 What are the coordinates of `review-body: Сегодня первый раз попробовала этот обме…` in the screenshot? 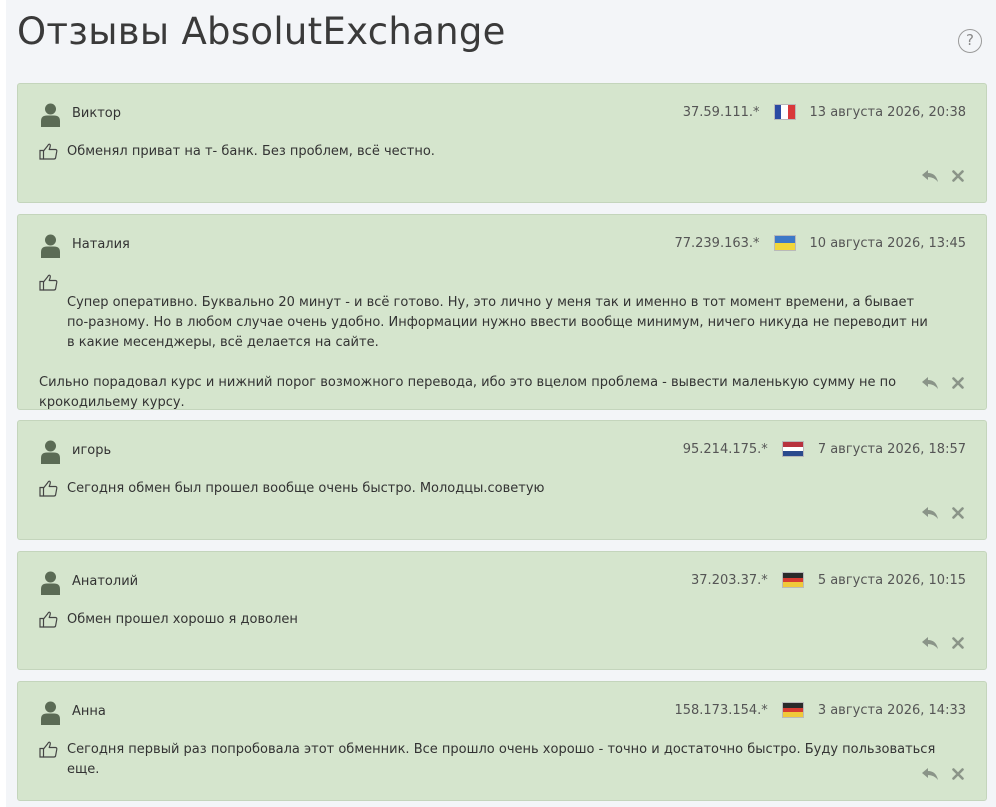 It's located at (487, 760).